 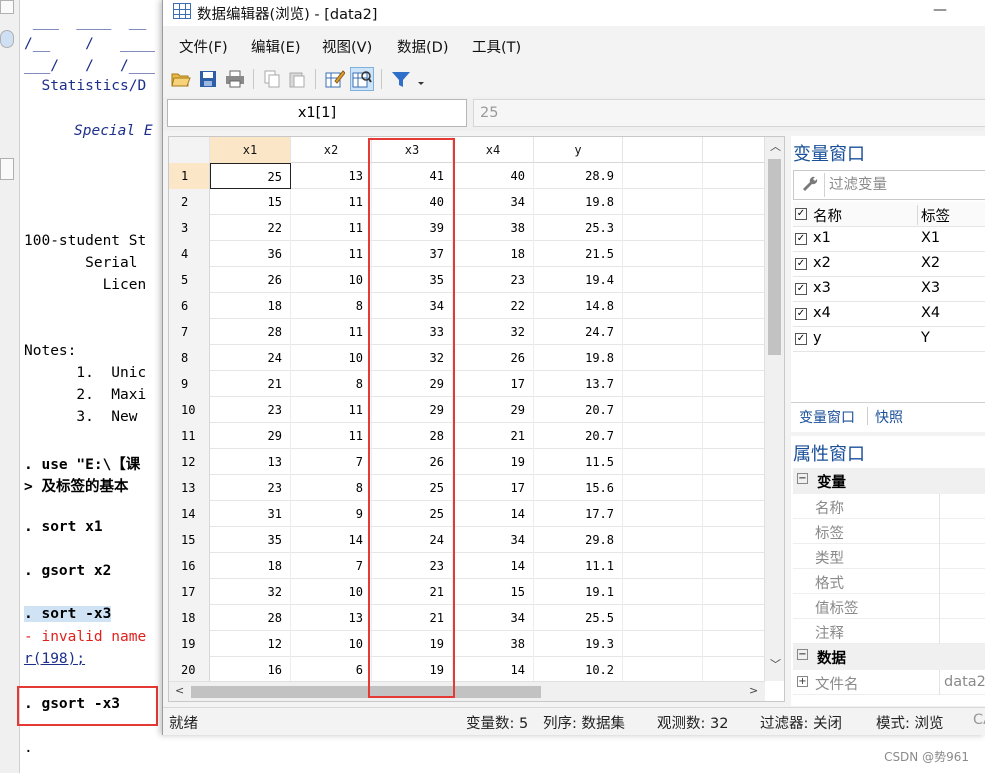 I want to click on variables-name-header: 名称, so click(x=827, y=215).